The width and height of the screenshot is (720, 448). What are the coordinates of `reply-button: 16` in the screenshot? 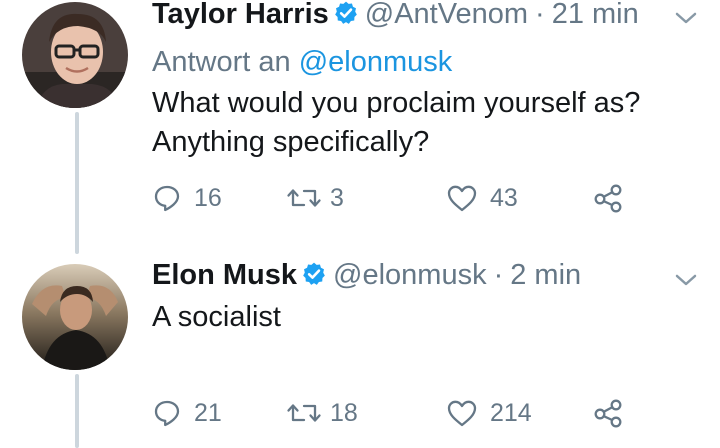 It's located at (187, 198).